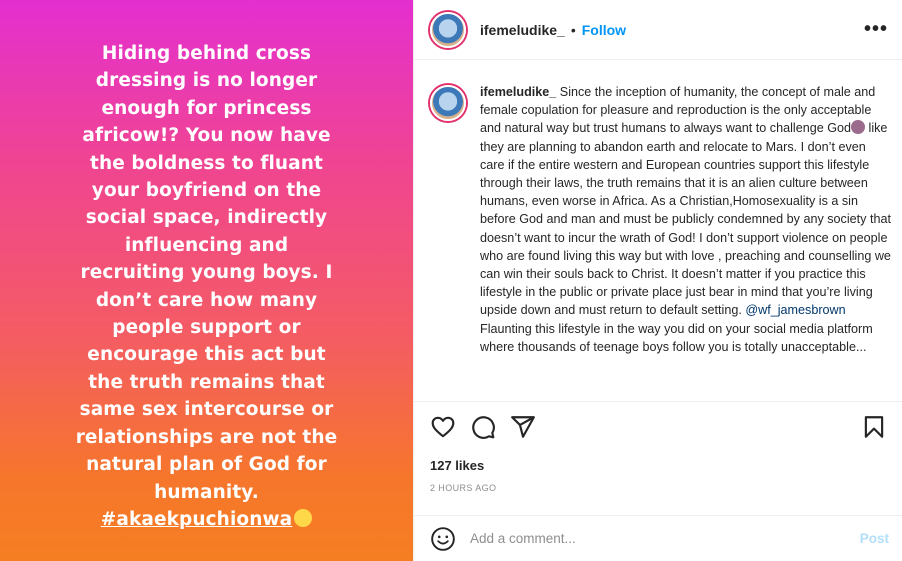  I want to click on emoji-icon, so click(303, 517).